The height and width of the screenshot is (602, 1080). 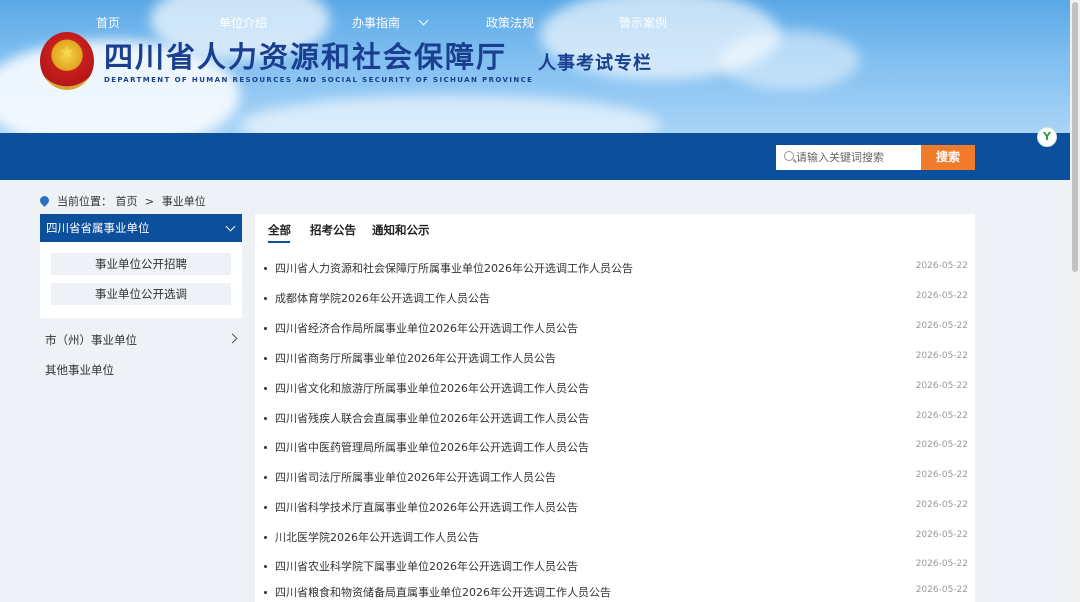 I want to click on column-title: 人事考试专栏, so click(x=595, y=63).